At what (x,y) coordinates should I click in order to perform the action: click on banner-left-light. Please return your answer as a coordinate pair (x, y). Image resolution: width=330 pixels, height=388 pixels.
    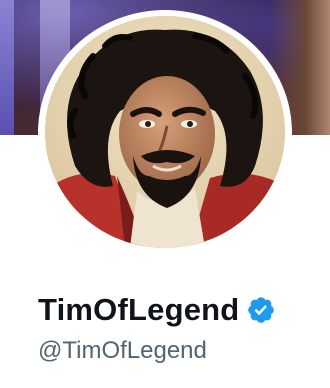
    Looking at the image, I should click on (7, 67).